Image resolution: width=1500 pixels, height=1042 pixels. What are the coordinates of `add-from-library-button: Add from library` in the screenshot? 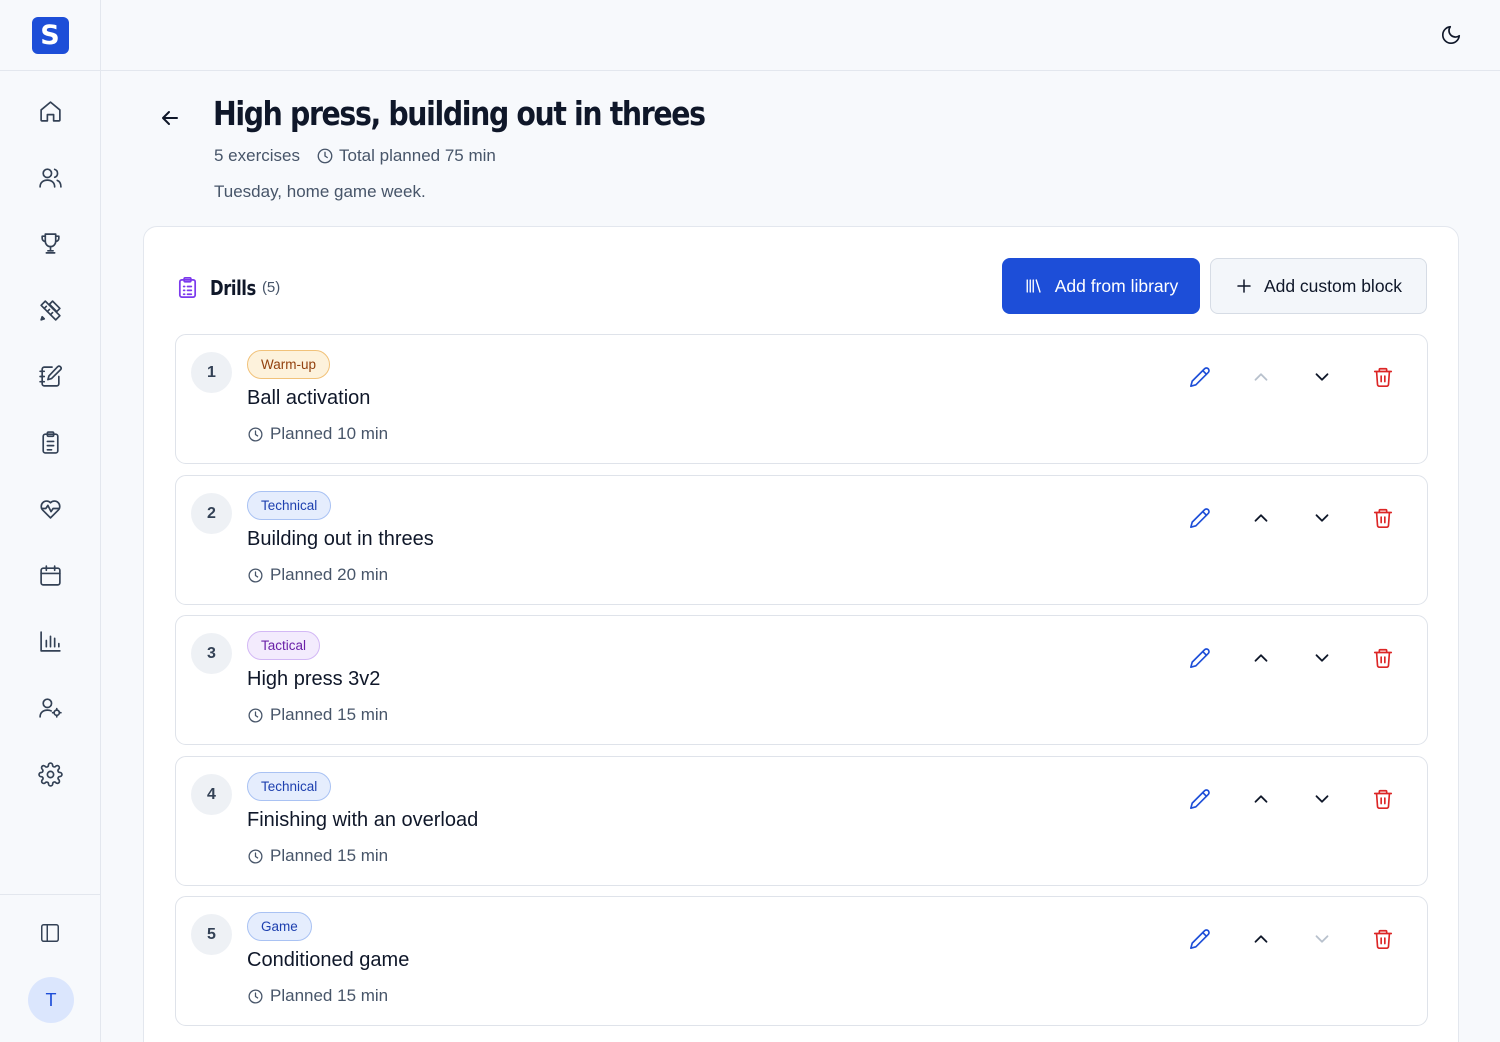 It's located at (1101, 286).